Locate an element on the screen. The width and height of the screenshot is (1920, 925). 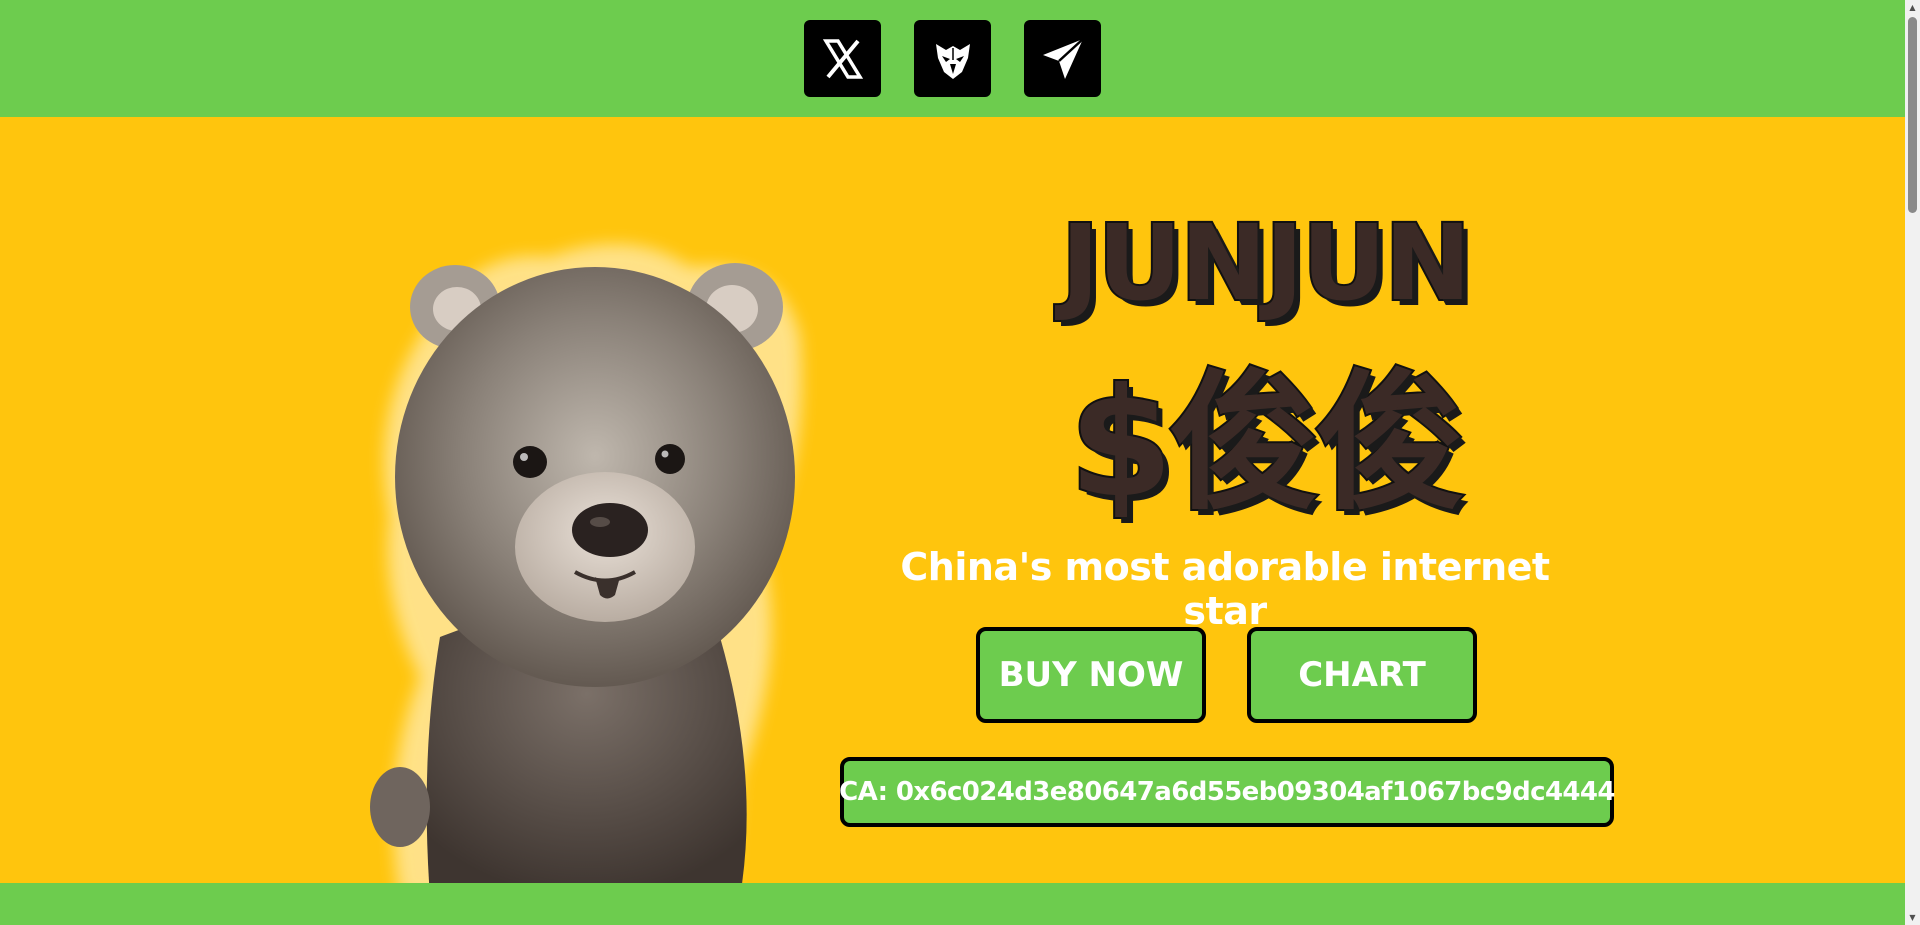
telegram-icon is located at coordinates (1063, 58).